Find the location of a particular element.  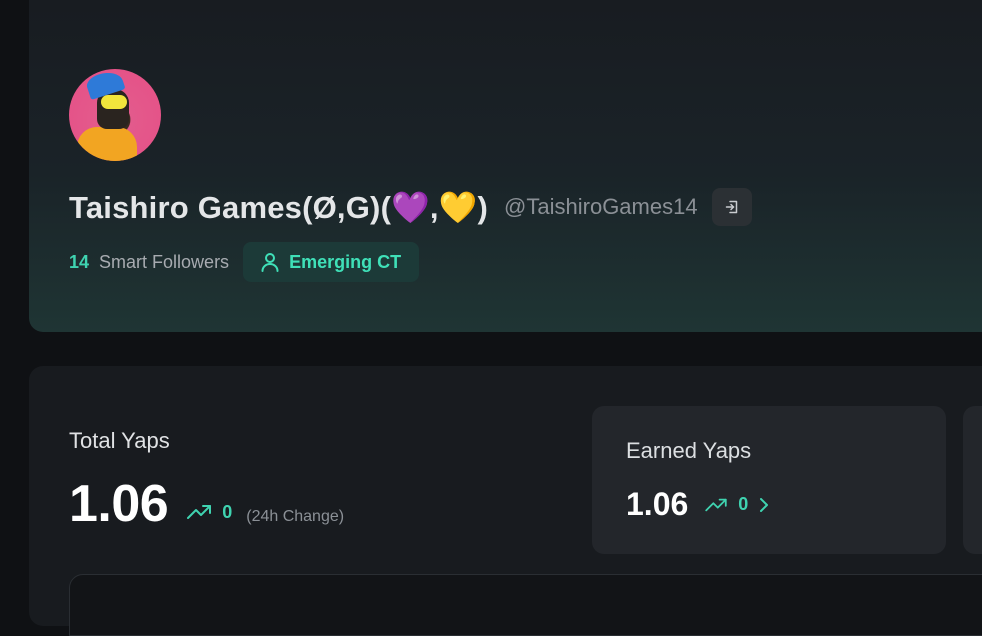

change-period-label: (24h Change) is located at coordinates (295, 516).